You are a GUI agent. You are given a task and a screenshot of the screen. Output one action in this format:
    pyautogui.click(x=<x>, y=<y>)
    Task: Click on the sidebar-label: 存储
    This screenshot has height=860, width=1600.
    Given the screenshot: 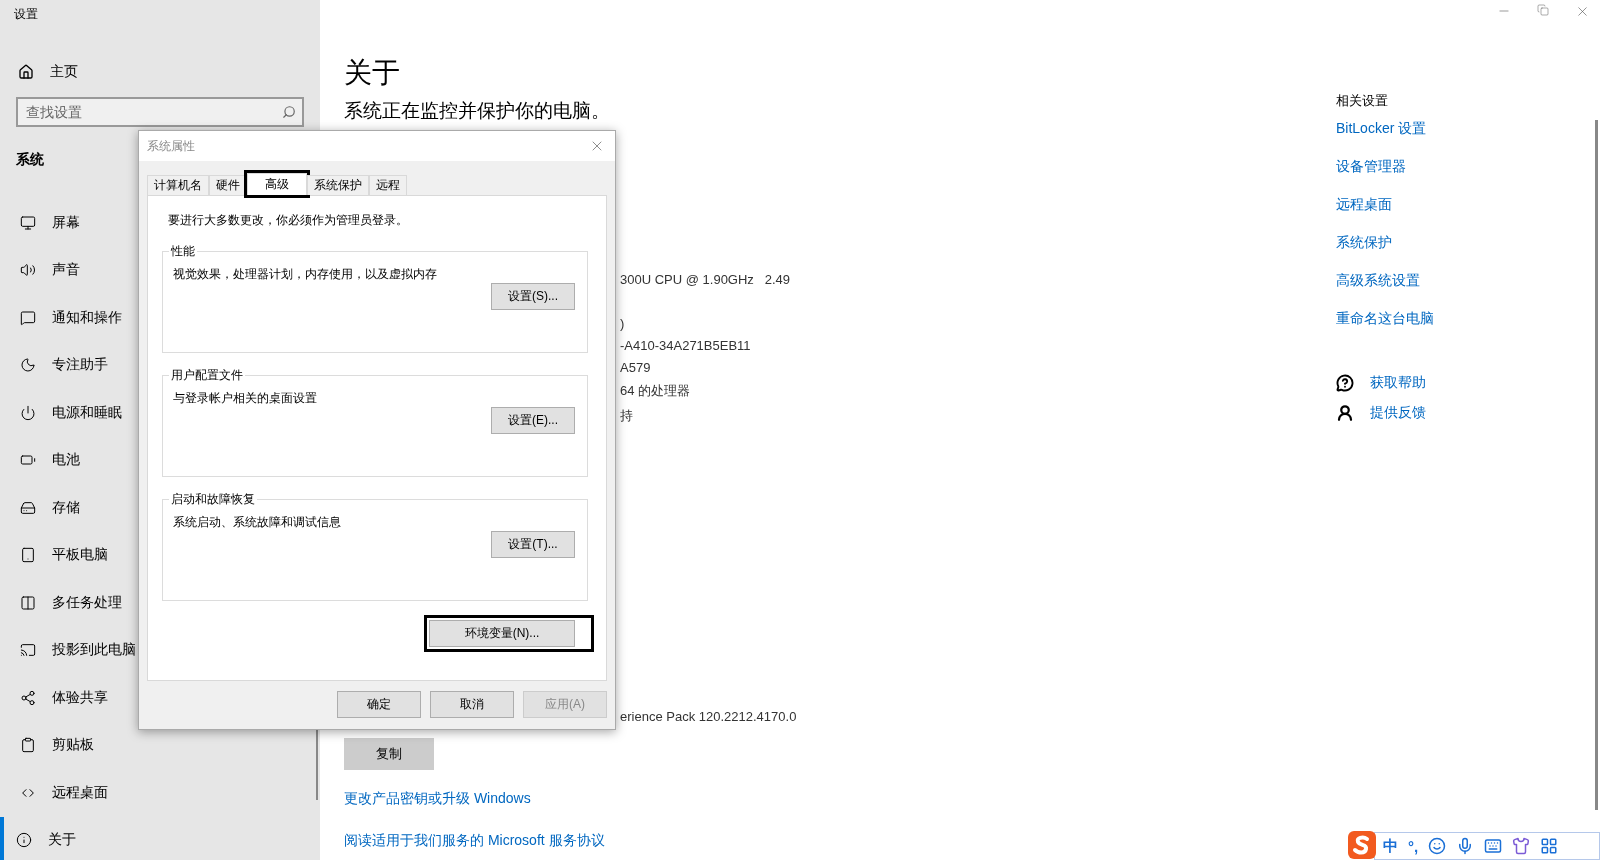 What is the action you would take?
    pyautogui.click(x=66, y=507)
    